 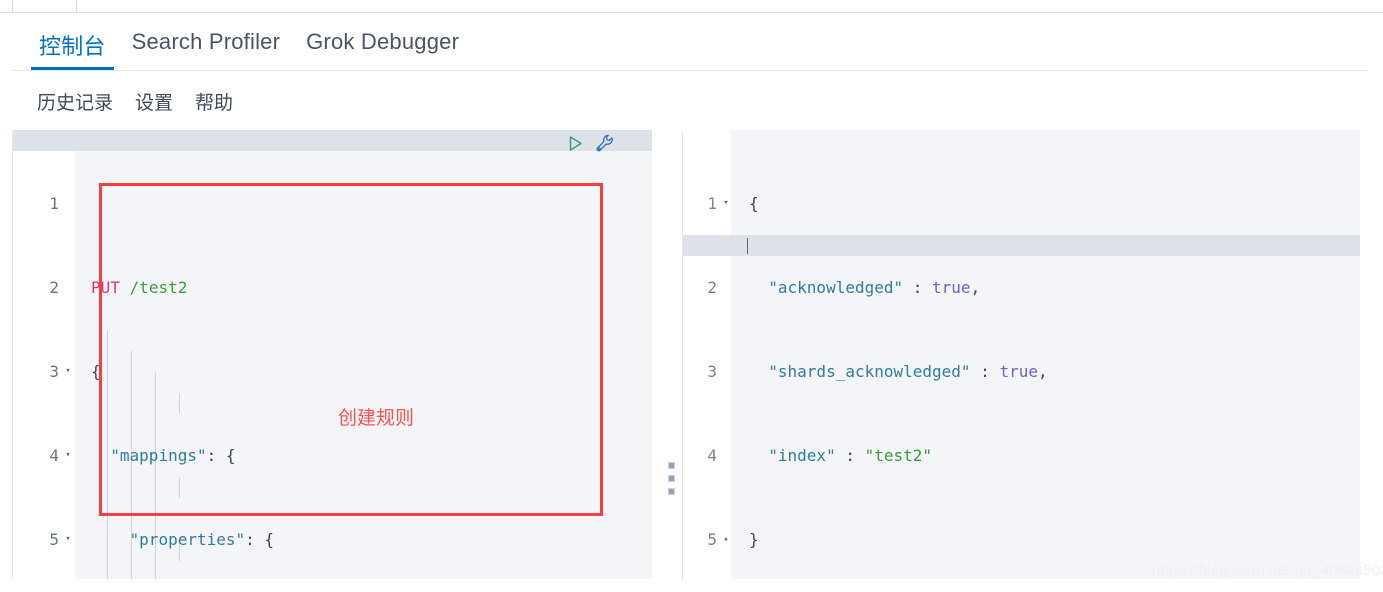 I want to click on response-line: 1 ▾ {, so click(x=865, y=203).